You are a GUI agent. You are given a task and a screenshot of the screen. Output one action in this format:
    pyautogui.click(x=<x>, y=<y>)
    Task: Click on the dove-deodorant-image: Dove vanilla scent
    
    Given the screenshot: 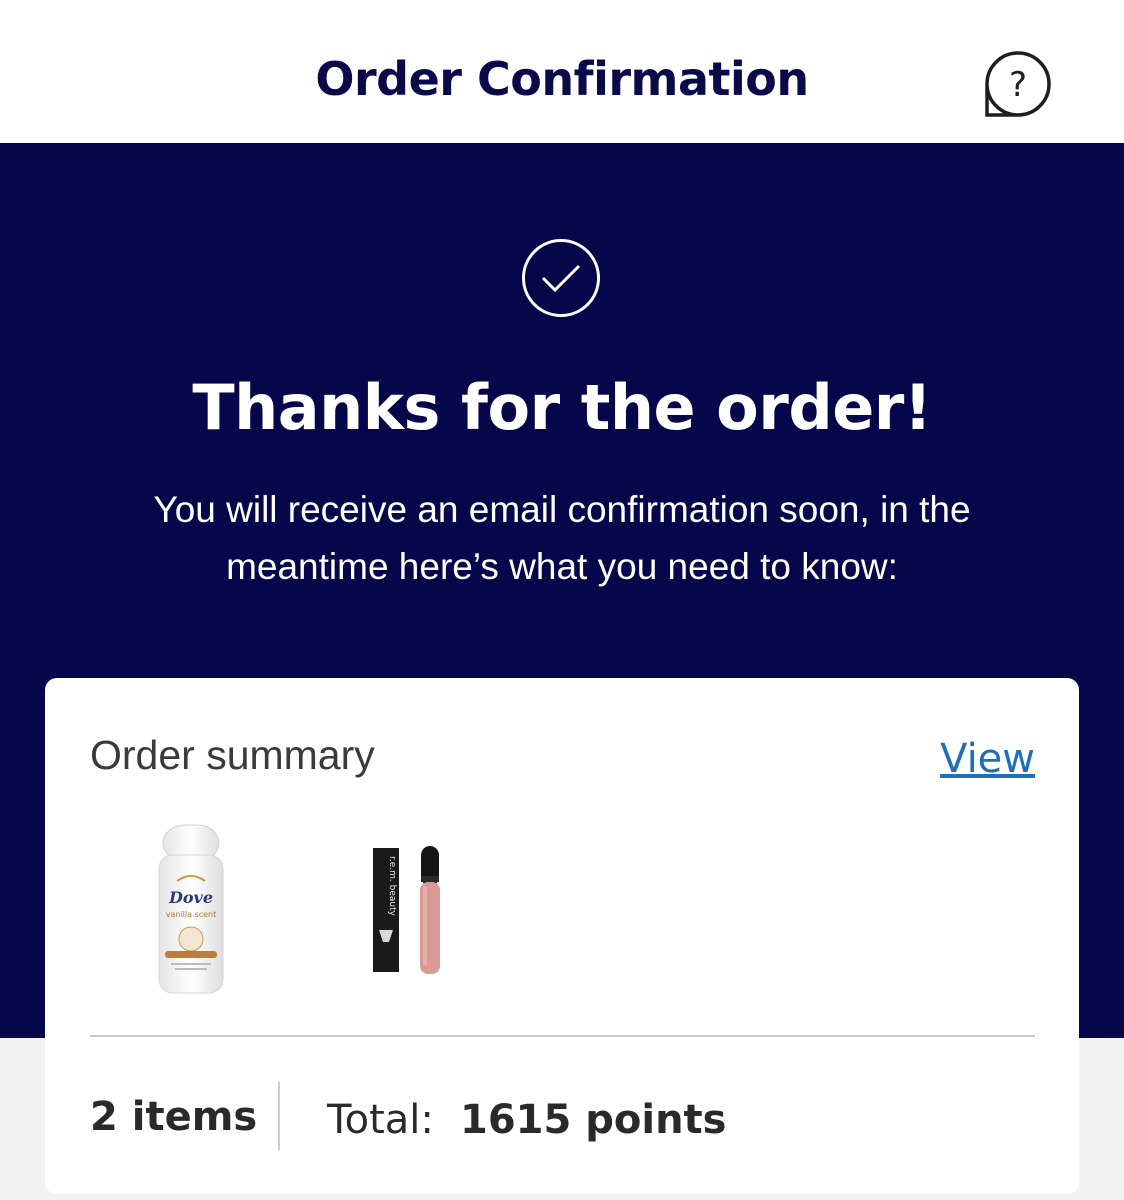 What is the action you would take?
    pyautogui.click(x=191, y=909)
    